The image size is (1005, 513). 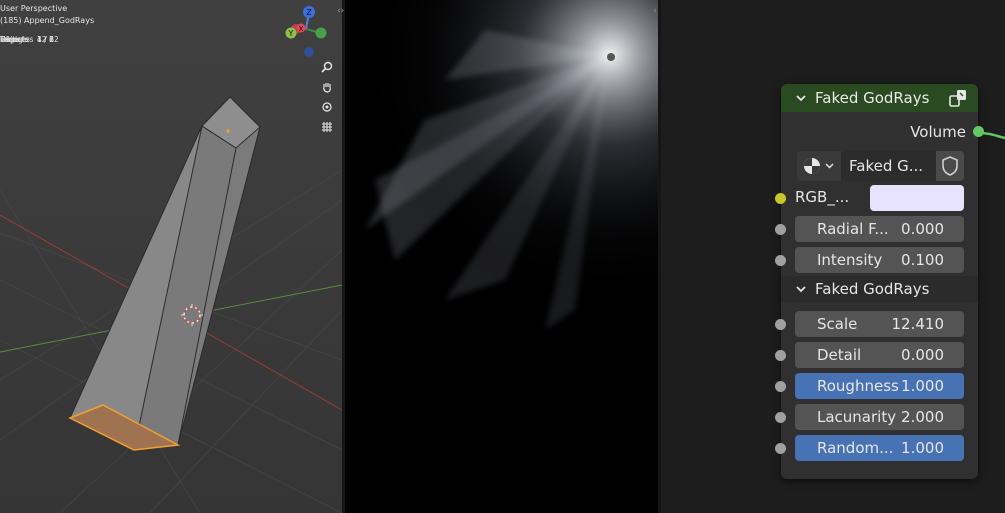 What do you see at coordinates (879, 324) in the screenshot?
I see `scale-field: Scale 12.410` at bounding box center [879, 324].